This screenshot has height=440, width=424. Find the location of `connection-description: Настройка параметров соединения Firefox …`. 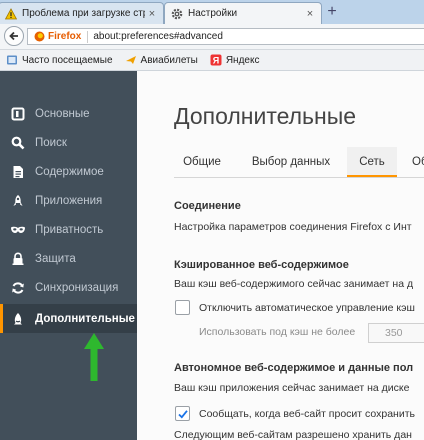

connection-description: Настройка параметров соединения Firefox … is located at coordinates (293, 227).